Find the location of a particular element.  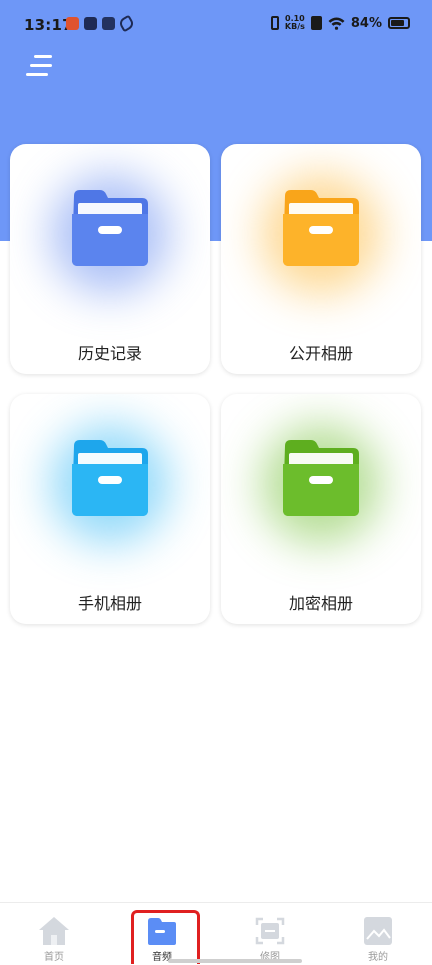

home-icon is located at coordinates (54, 931).